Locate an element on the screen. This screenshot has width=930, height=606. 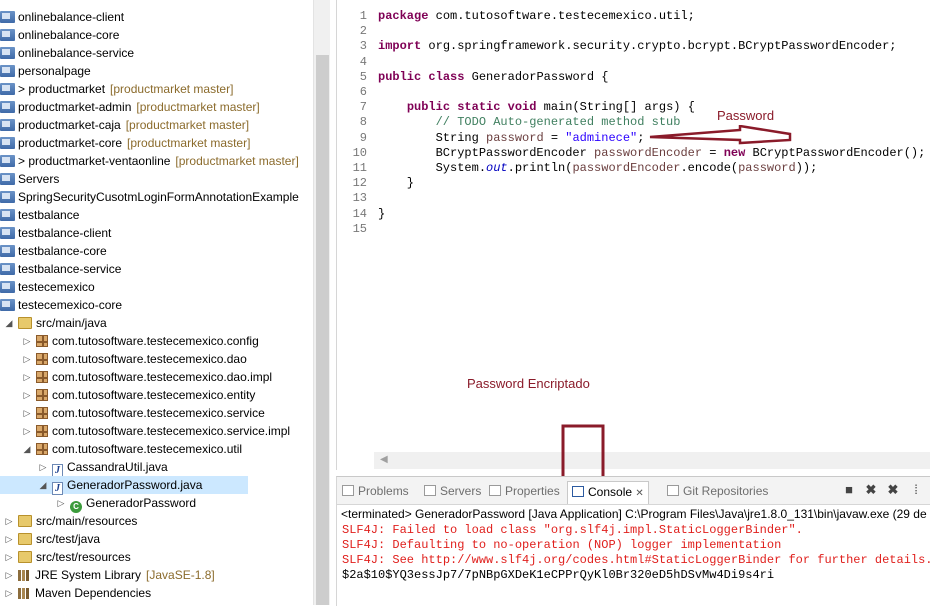
tree-item: ▷ src/test/java is located at coordinates (50, 539).